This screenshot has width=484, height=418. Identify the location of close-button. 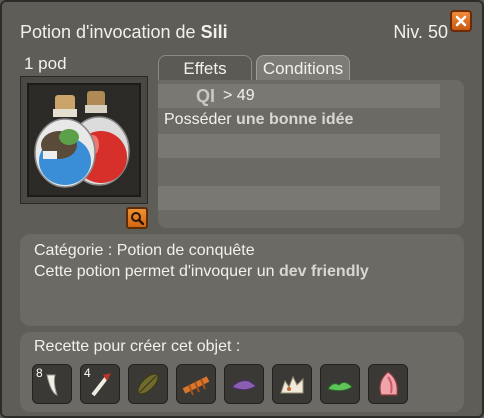
(461, 21).